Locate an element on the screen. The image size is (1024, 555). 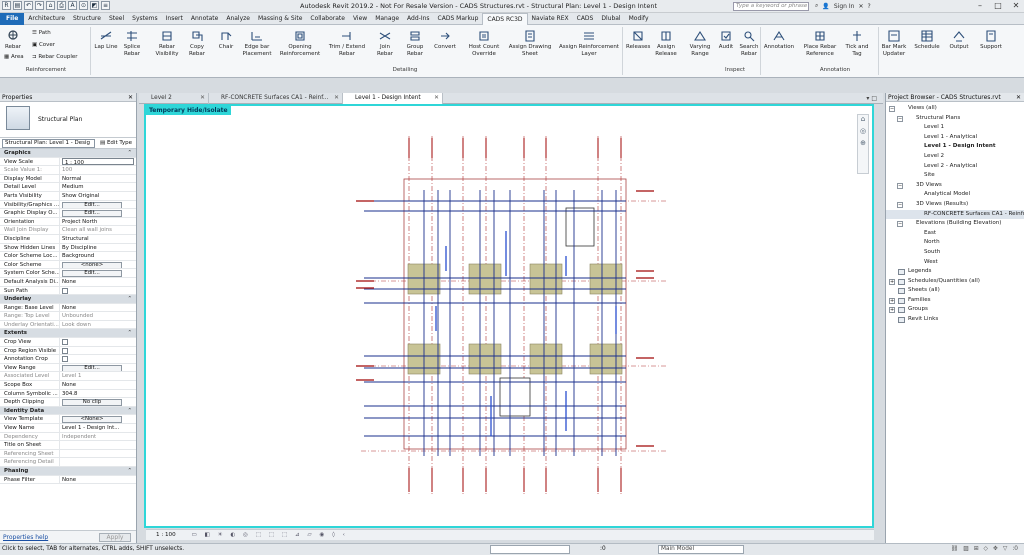
drag-elements-icon: ✥ is located at coordinates (995, 549).